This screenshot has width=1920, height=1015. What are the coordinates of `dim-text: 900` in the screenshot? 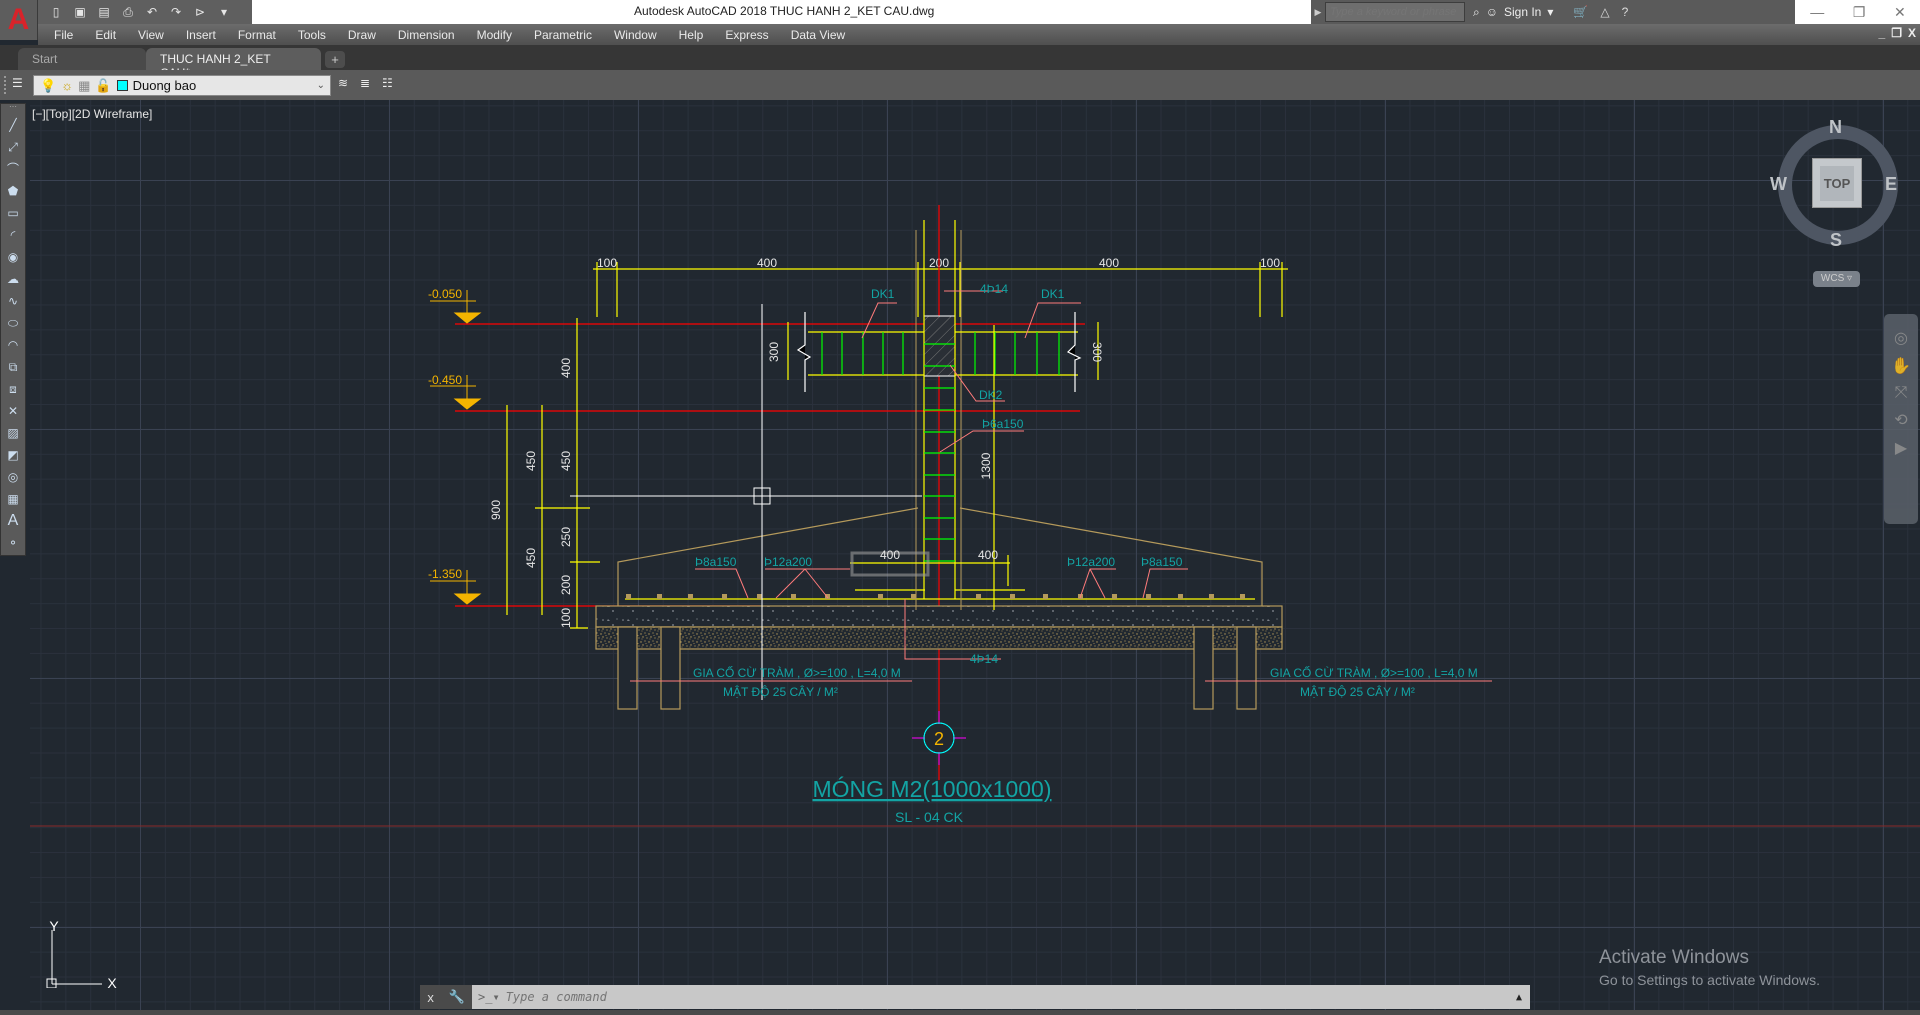 It's located at (496, 510).